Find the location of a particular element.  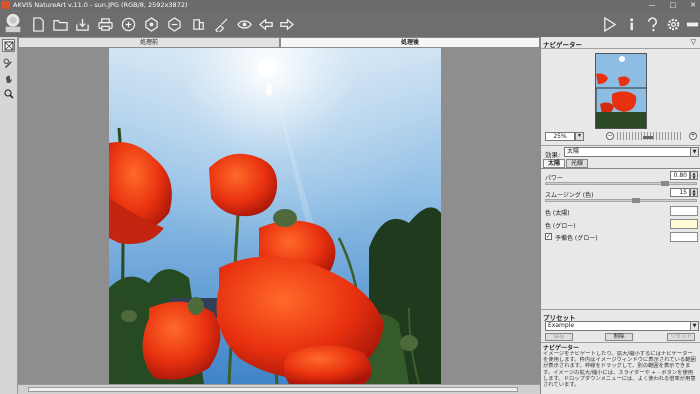

zoom-in-button: + is located at coordinates (693, 136).